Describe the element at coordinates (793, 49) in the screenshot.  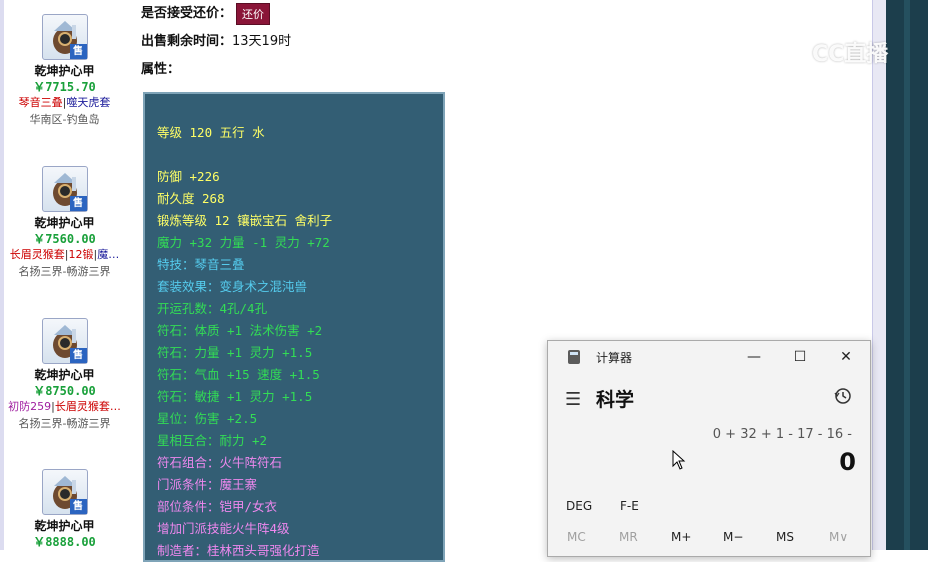
I see `watermark-logo-icon` at that location.